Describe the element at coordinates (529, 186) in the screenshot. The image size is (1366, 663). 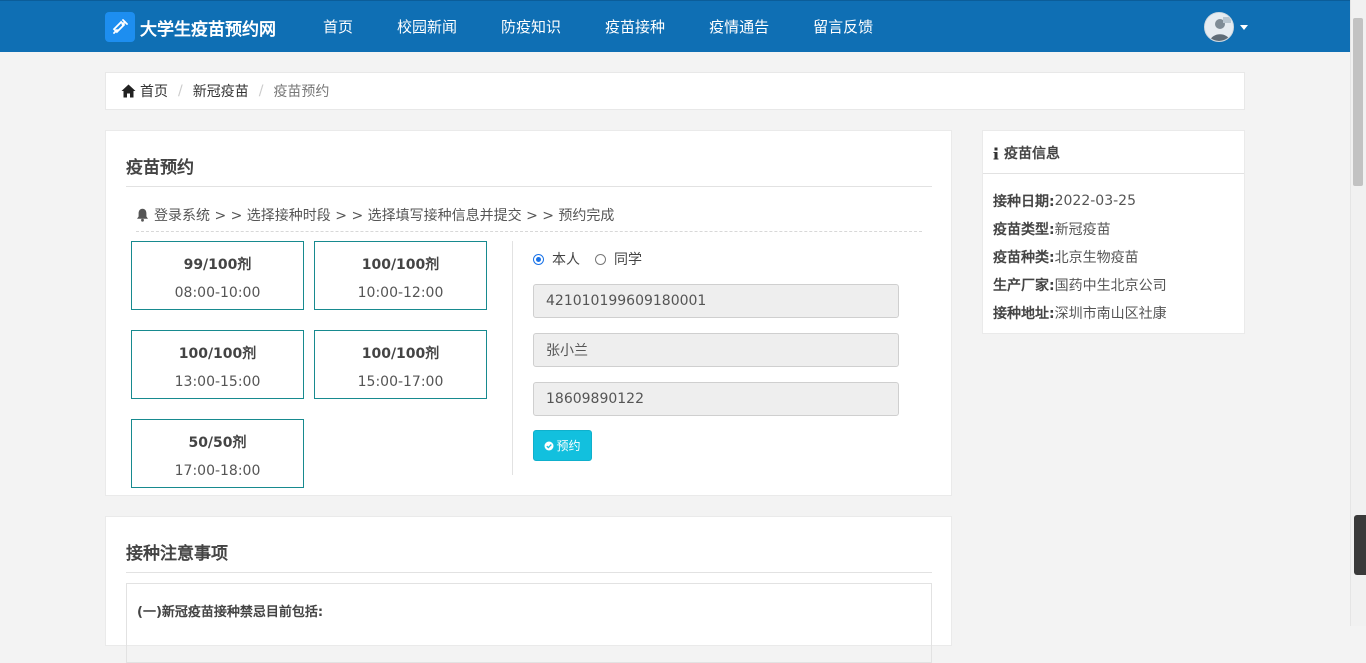
I see `title-divider` at that location.